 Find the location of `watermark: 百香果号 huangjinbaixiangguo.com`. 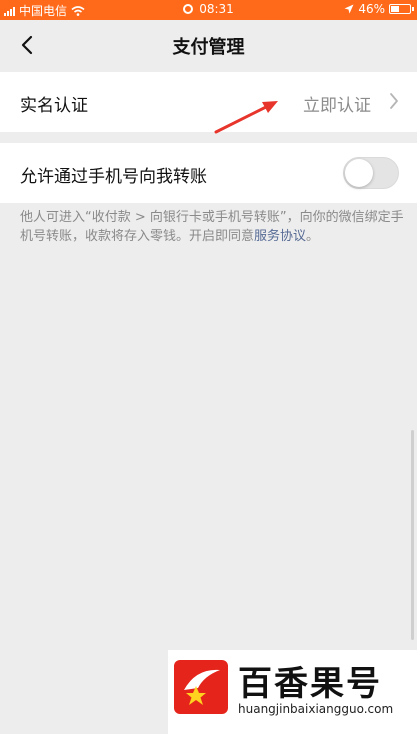

watermark: 百香果号 huangjinbaixiangguo.com is located at coordinates (292, 692).